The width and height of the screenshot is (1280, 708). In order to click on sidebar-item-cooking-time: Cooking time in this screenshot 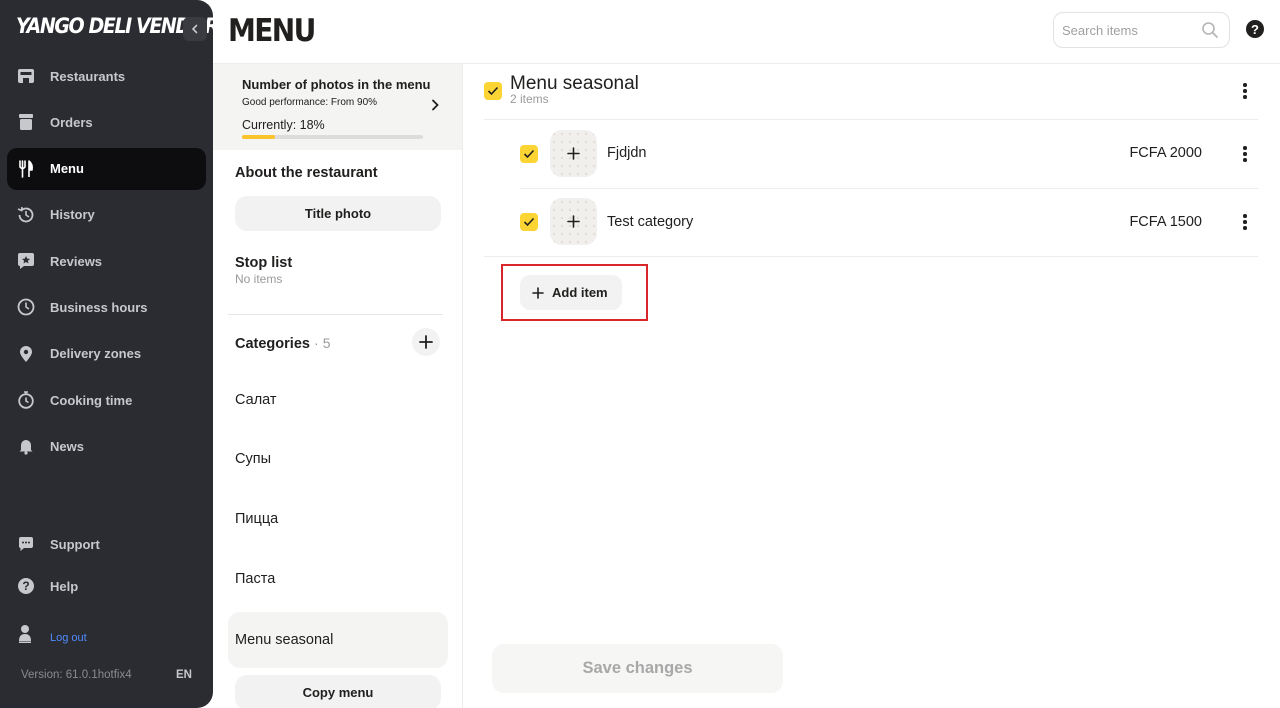, I will do `click(106, 400)`.